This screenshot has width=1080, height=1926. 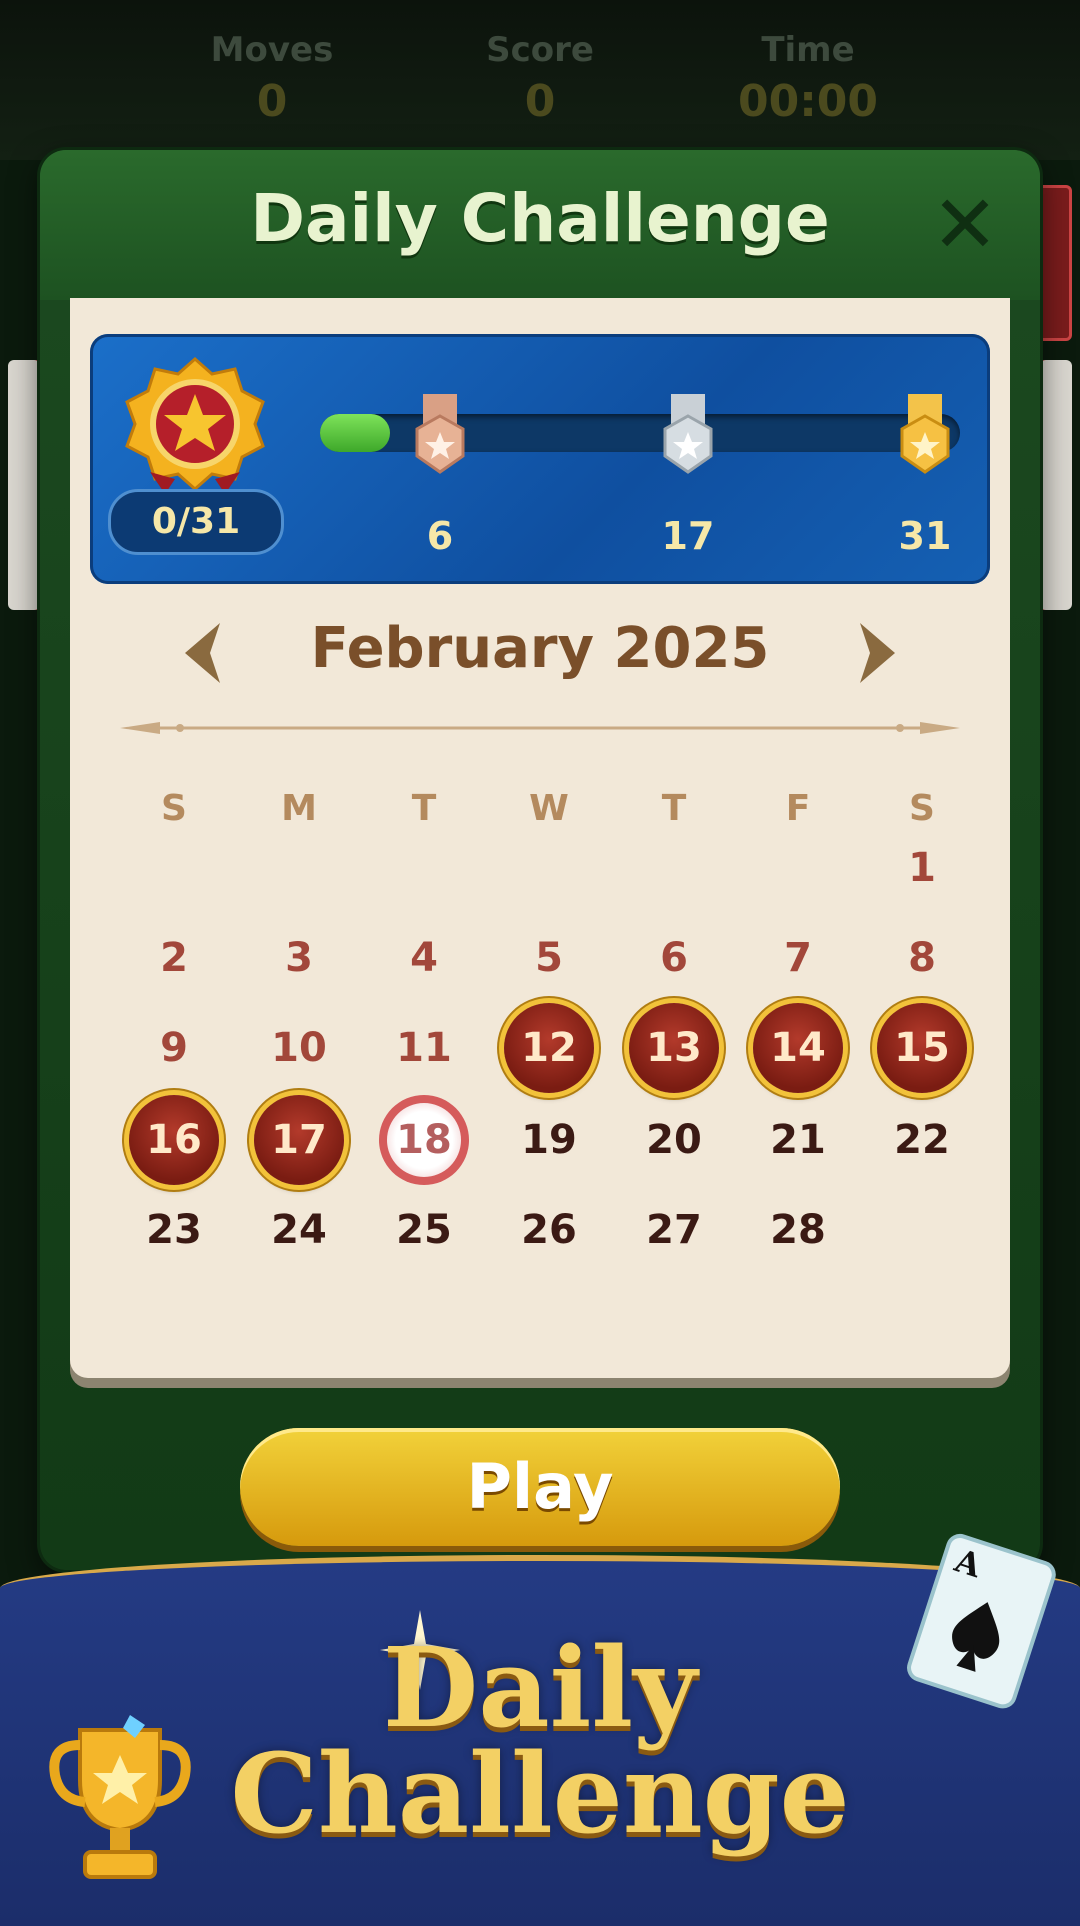 What do you see at coordinates (922, 1140) in the screenshot?
I see `calendar-day-22: 22` at bounding box center [922, 1140].